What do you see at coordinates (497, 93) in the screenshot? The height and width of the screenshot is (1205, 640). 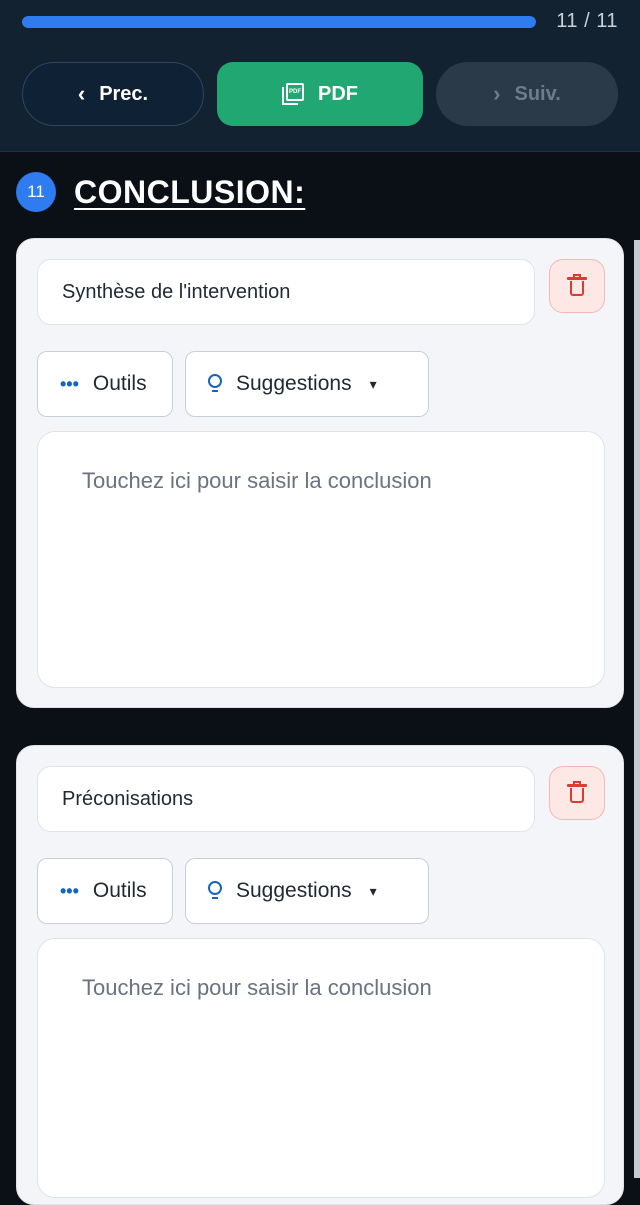 I see `chevron-right-icon: ›` at bounding box center [497, 93].